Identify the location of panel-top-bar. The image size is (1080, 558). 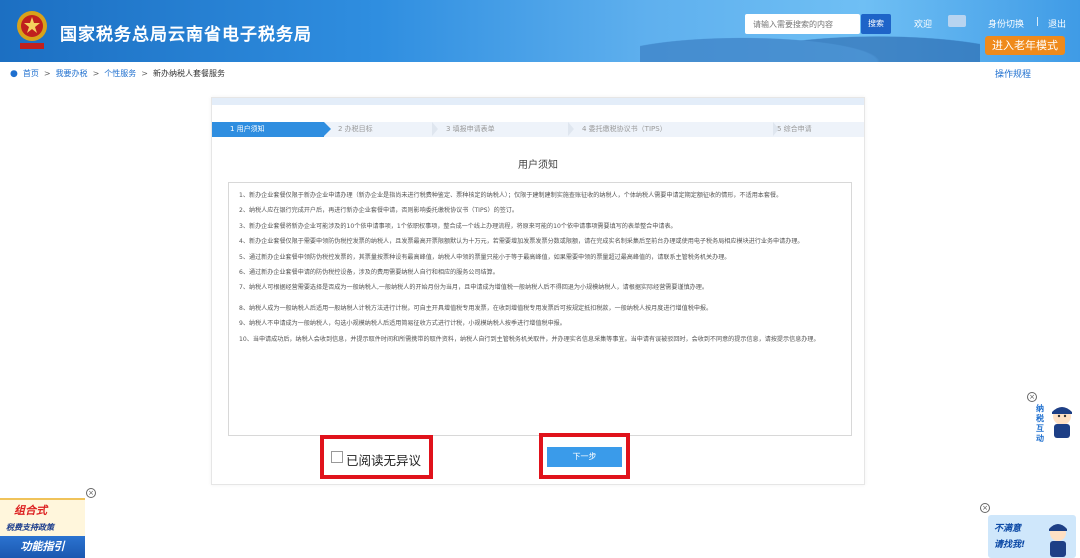
(538, 101).